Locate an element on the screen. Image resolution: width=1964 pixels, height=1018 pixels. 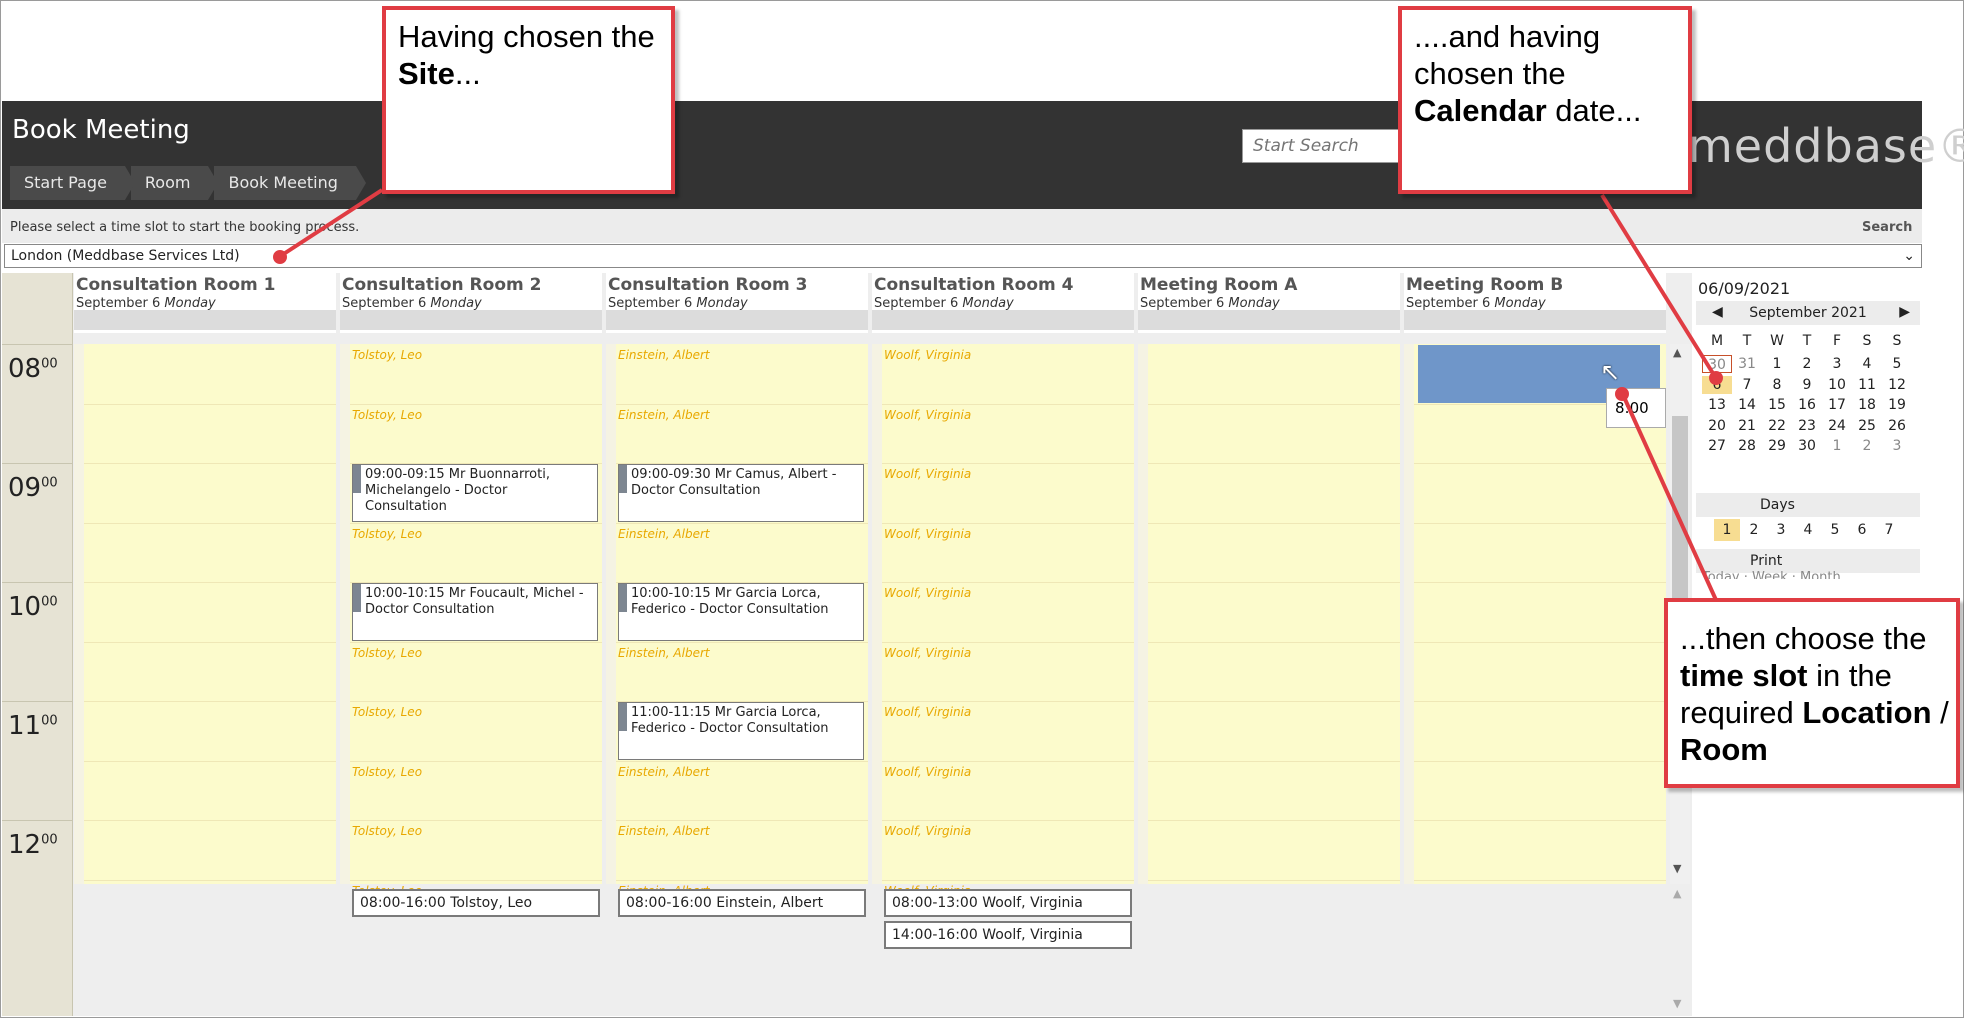
days-option: 6 is located at coordinates (1862, 530).